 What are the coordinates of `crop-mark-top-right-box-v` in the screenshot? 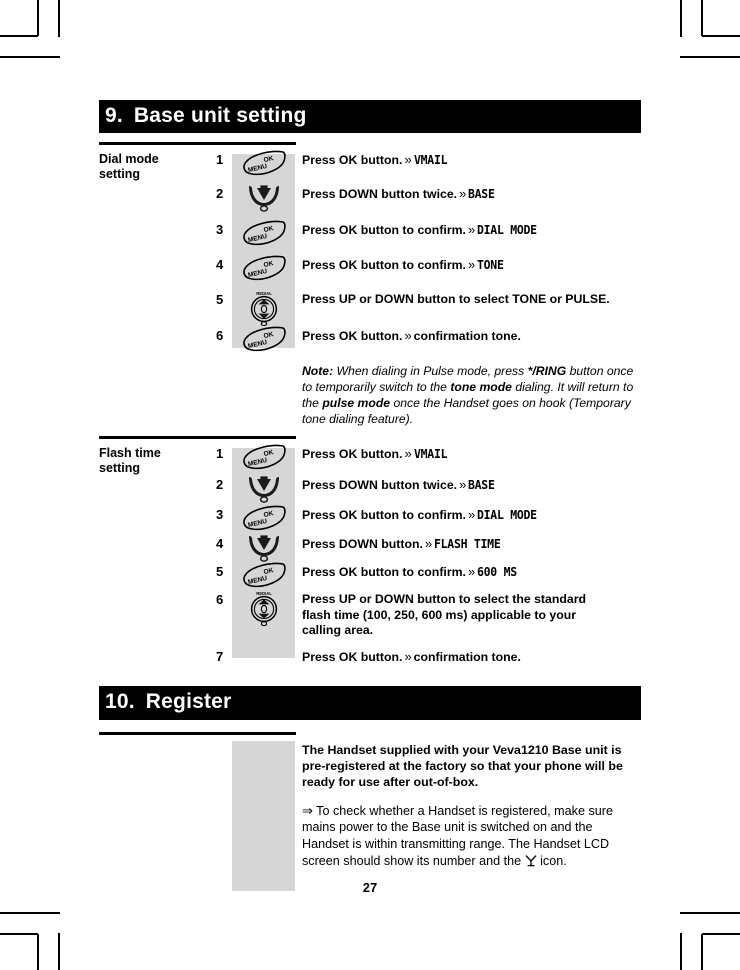 It's located at (681, 18).